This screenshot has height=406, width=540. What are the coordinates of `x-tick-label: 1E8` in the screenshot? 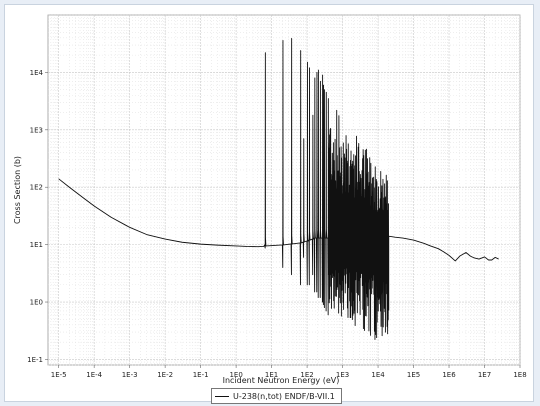 It's located at (519, 375).